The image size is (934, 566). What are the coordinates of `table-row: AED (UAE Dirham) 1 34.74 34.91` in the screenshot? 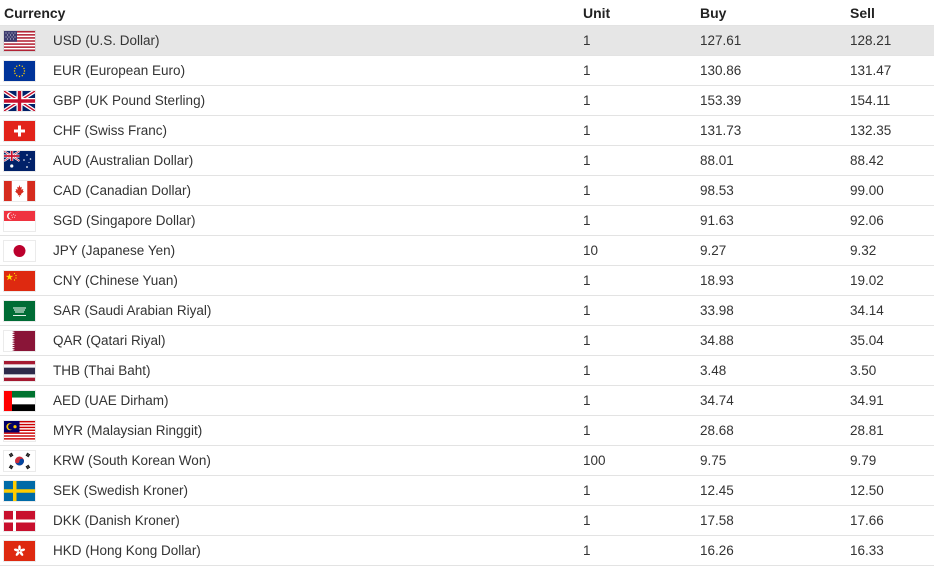 It's located at (467, 400).